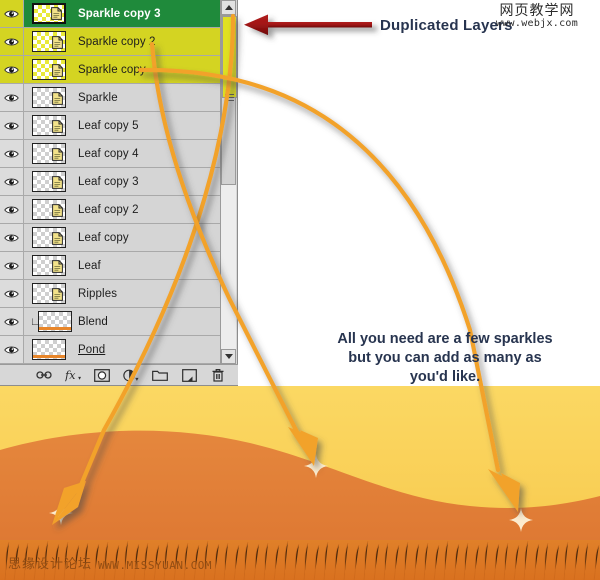 The width and height of the screenshot is (600, 580). I want to click on layer-row: Sparkle copy, so click(110, 70).